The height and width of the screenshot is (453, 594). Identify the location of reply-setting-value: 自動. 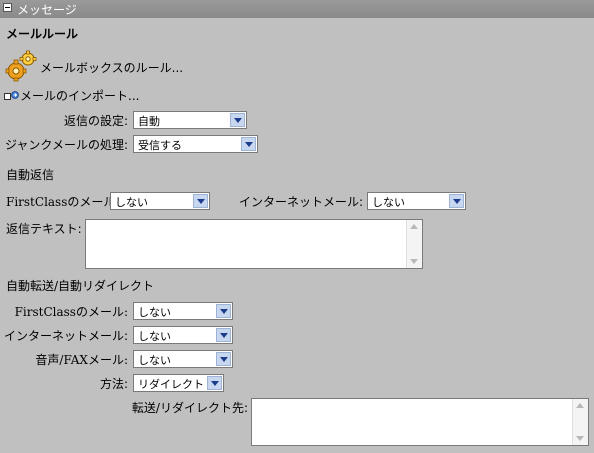
(149, 121).